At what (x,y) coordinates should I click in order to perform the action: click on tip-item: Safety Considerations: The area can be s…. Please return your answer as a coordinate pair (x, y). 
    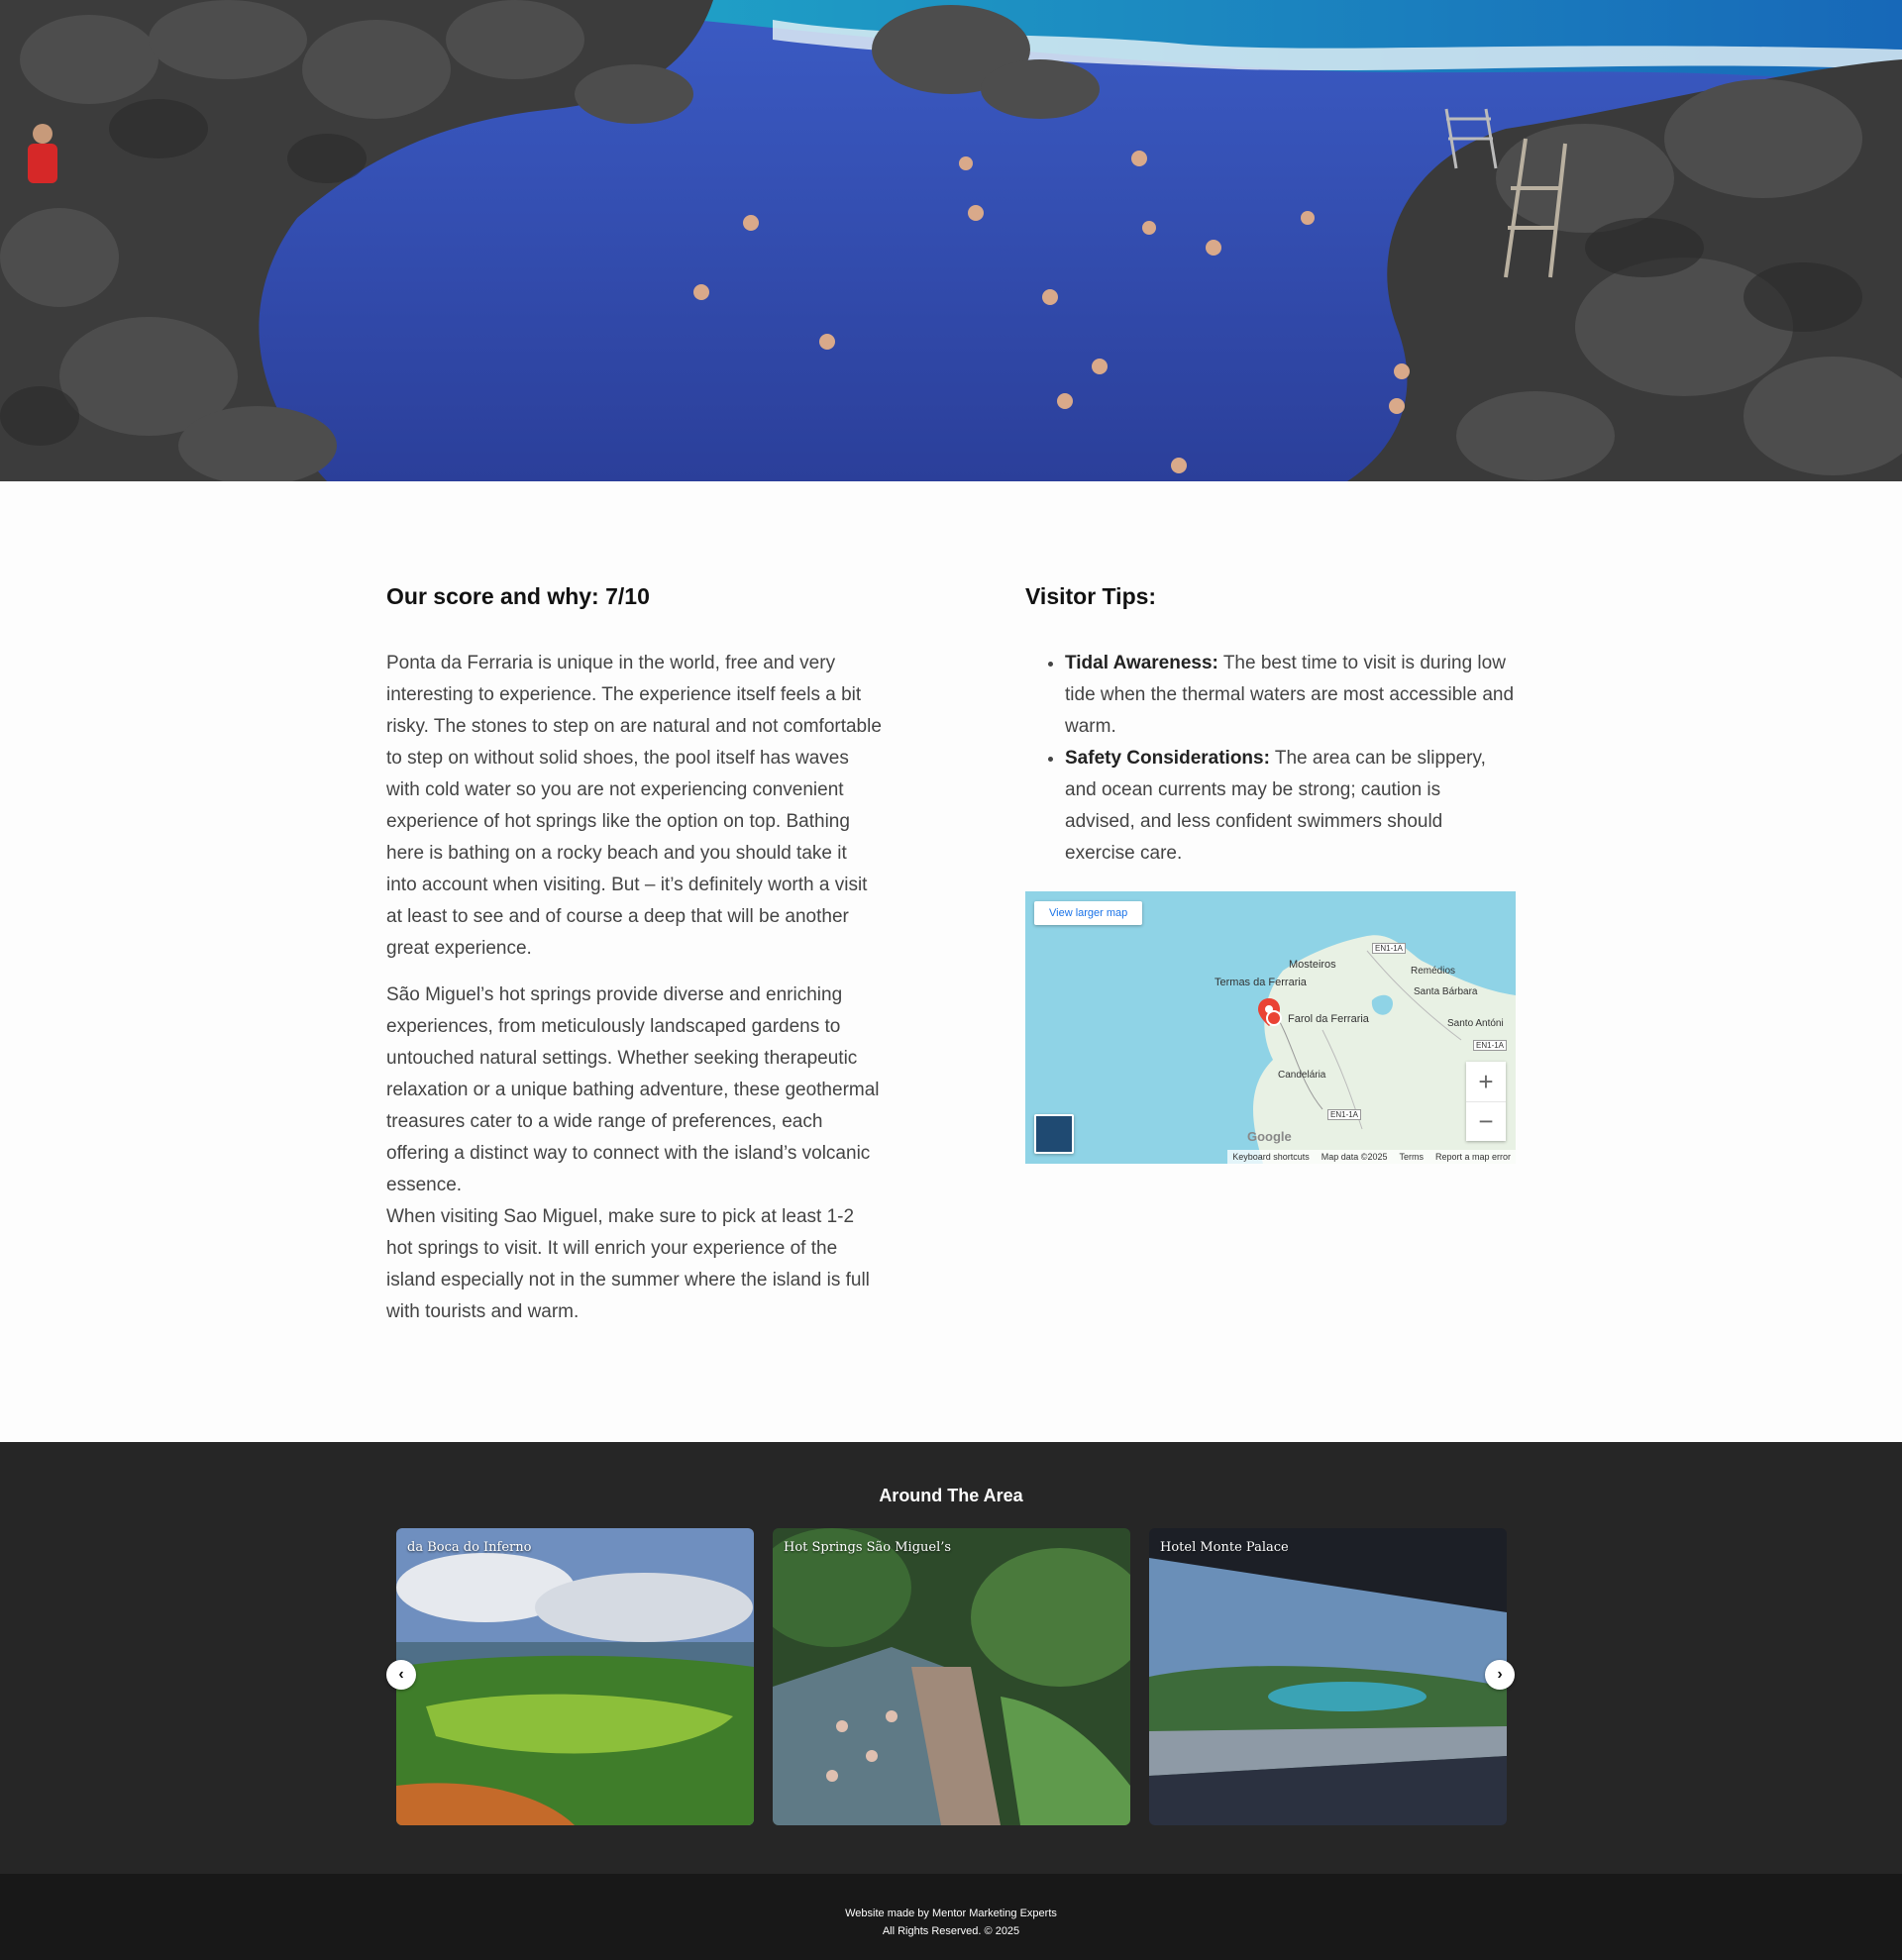
    Looking at the image, I should click on (1290, 806).